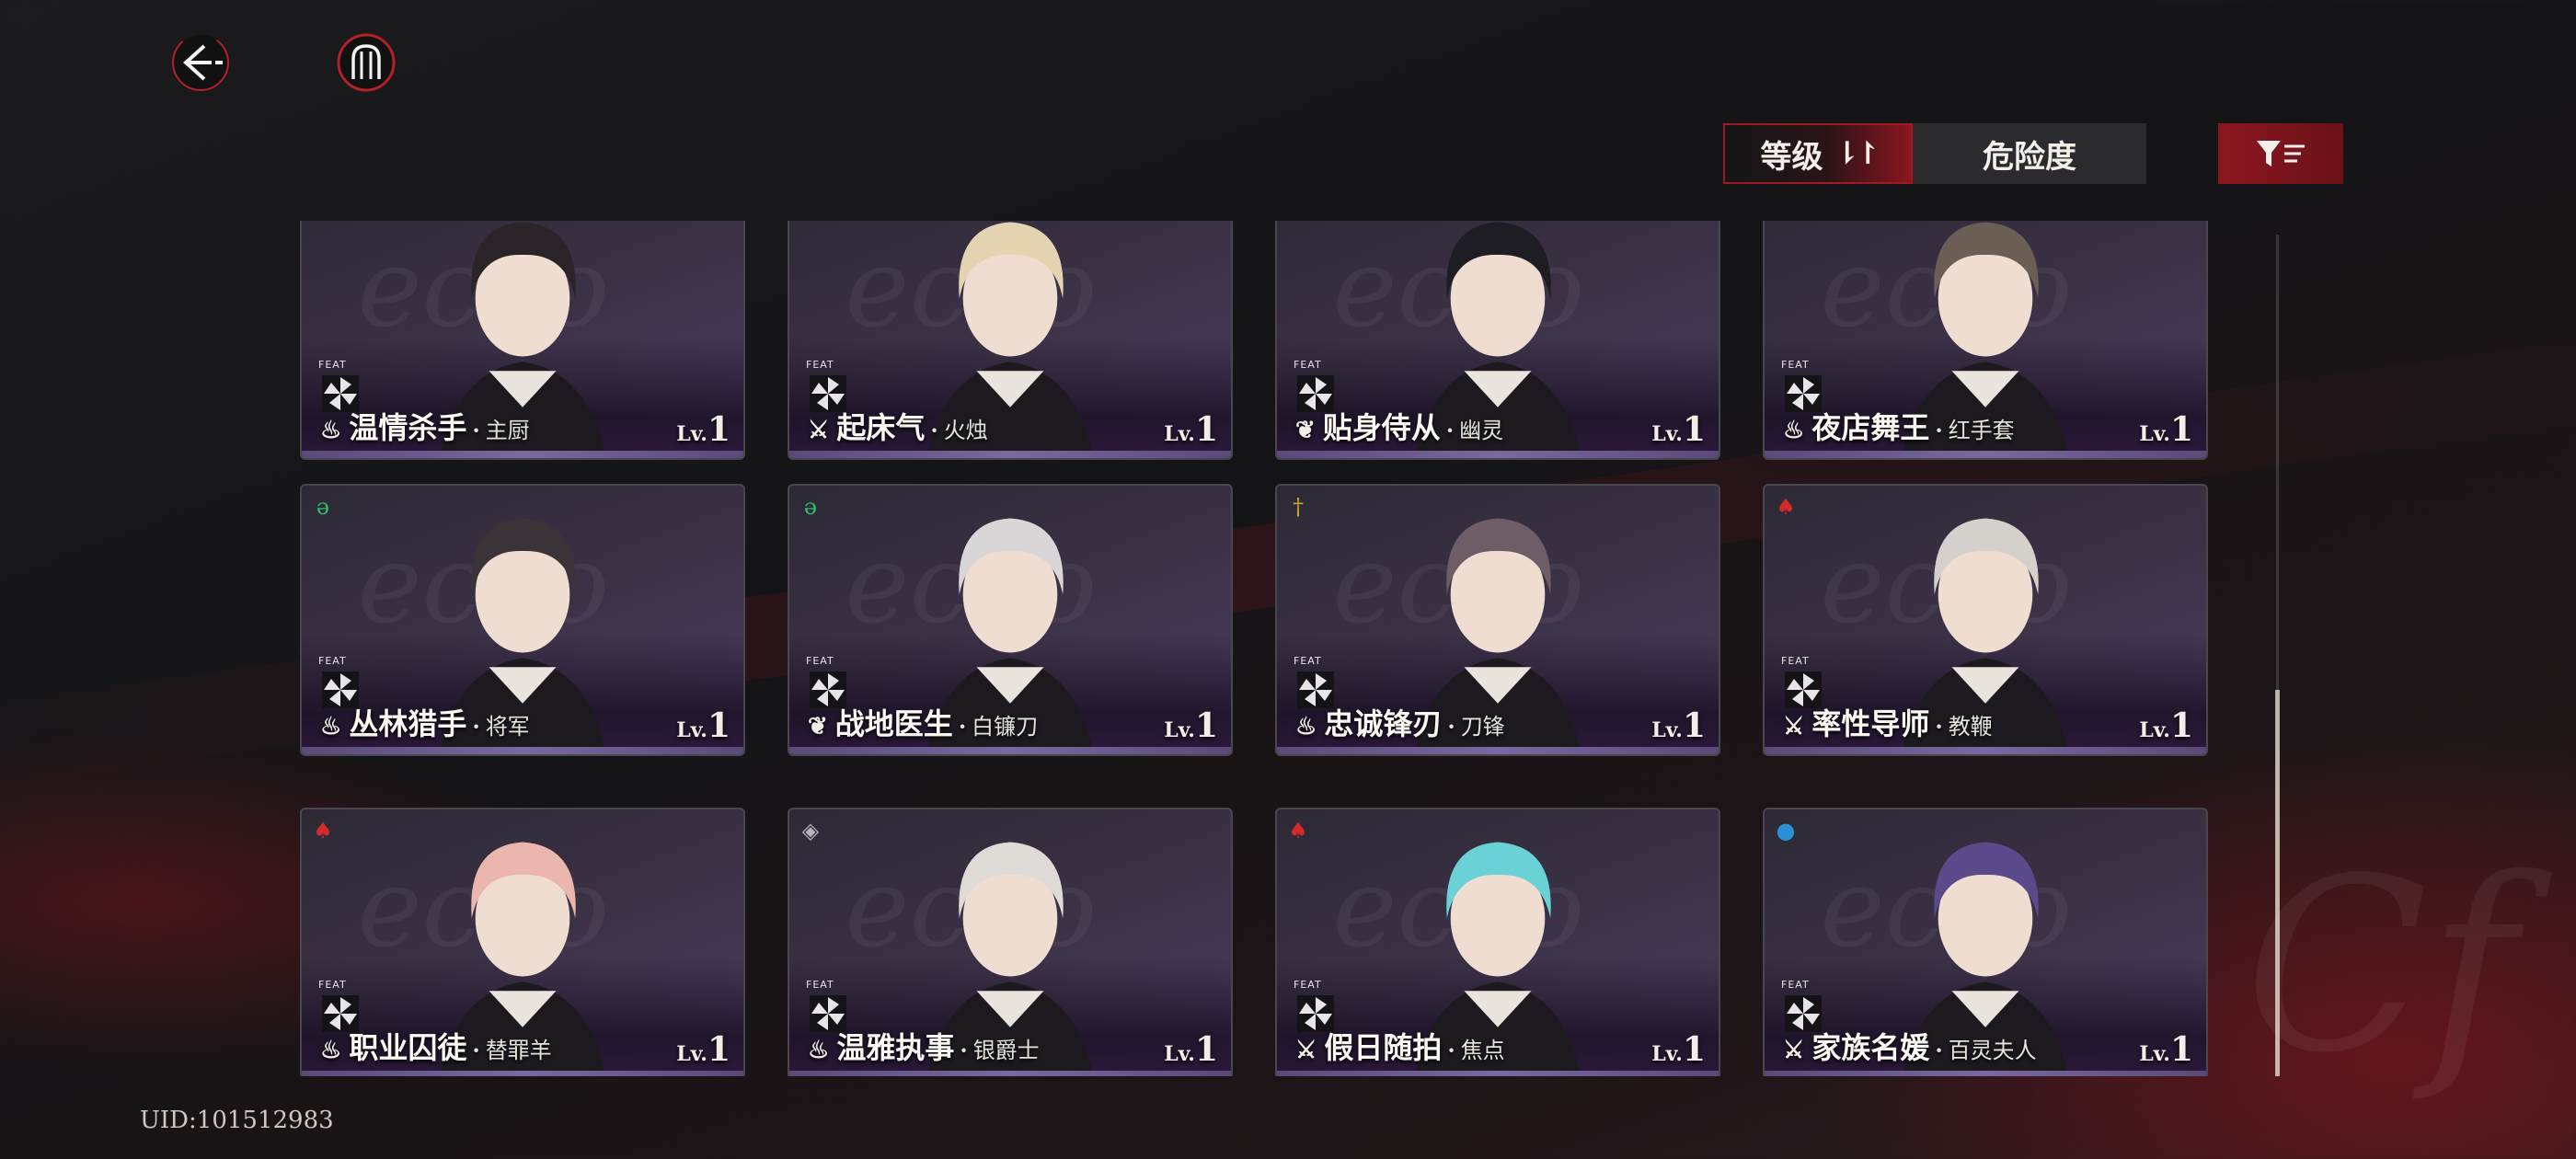 The image size is (2576, 1159). Describe the element at coordinates (522, 620) in the screenshot. I see `character-card: eccoəFEAT♨丛林猎手·将军Lv.1` at that location.